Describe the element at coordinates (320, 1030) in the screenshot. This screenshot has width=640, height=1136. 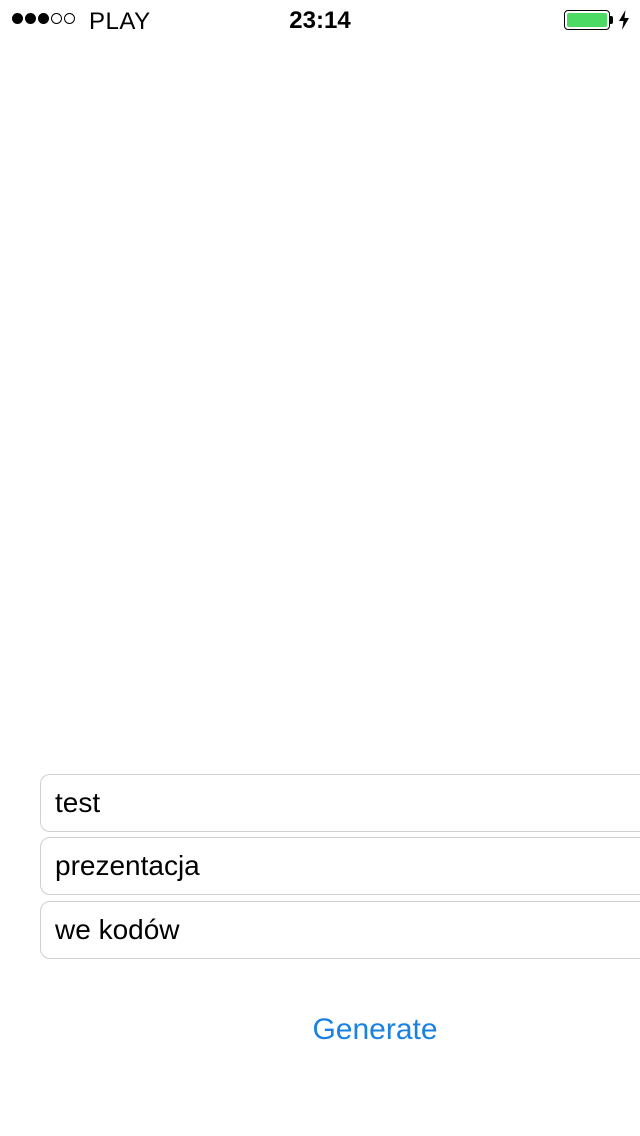
I see `generate-button: Generate` at that location.